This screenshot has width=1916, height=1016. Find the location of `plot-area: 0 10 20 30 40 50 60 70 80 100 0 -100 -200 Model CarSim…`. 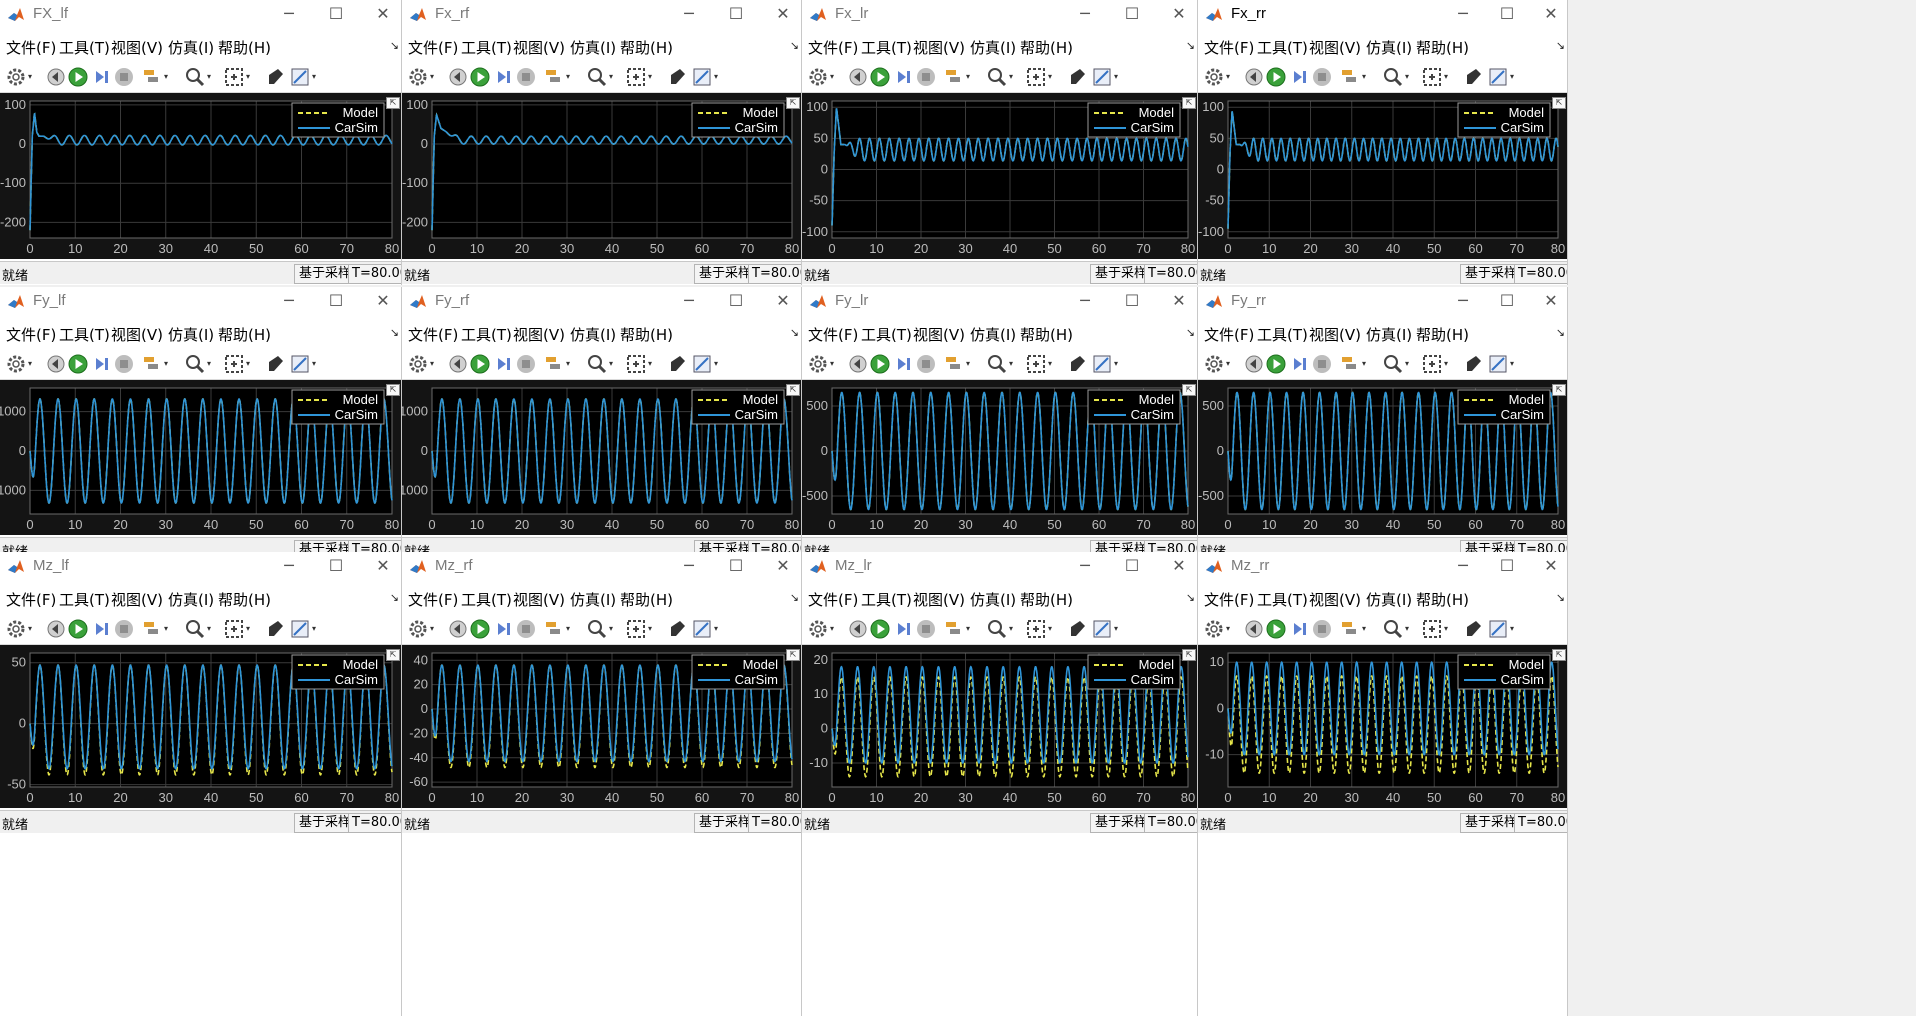

plot-area: 0 10 20 30 40 50 60 70 80 100 0 -100 -200 Model CarSim… is located at coordinates (200, 176).